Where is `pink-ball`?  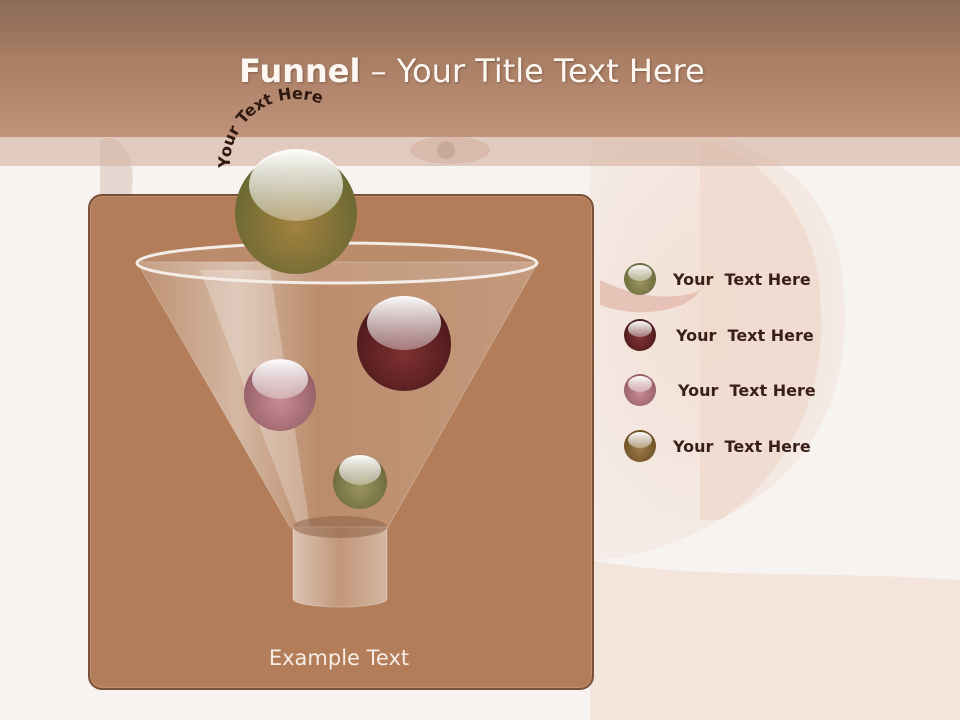 pink-ball is located at coordinates (280, 395).